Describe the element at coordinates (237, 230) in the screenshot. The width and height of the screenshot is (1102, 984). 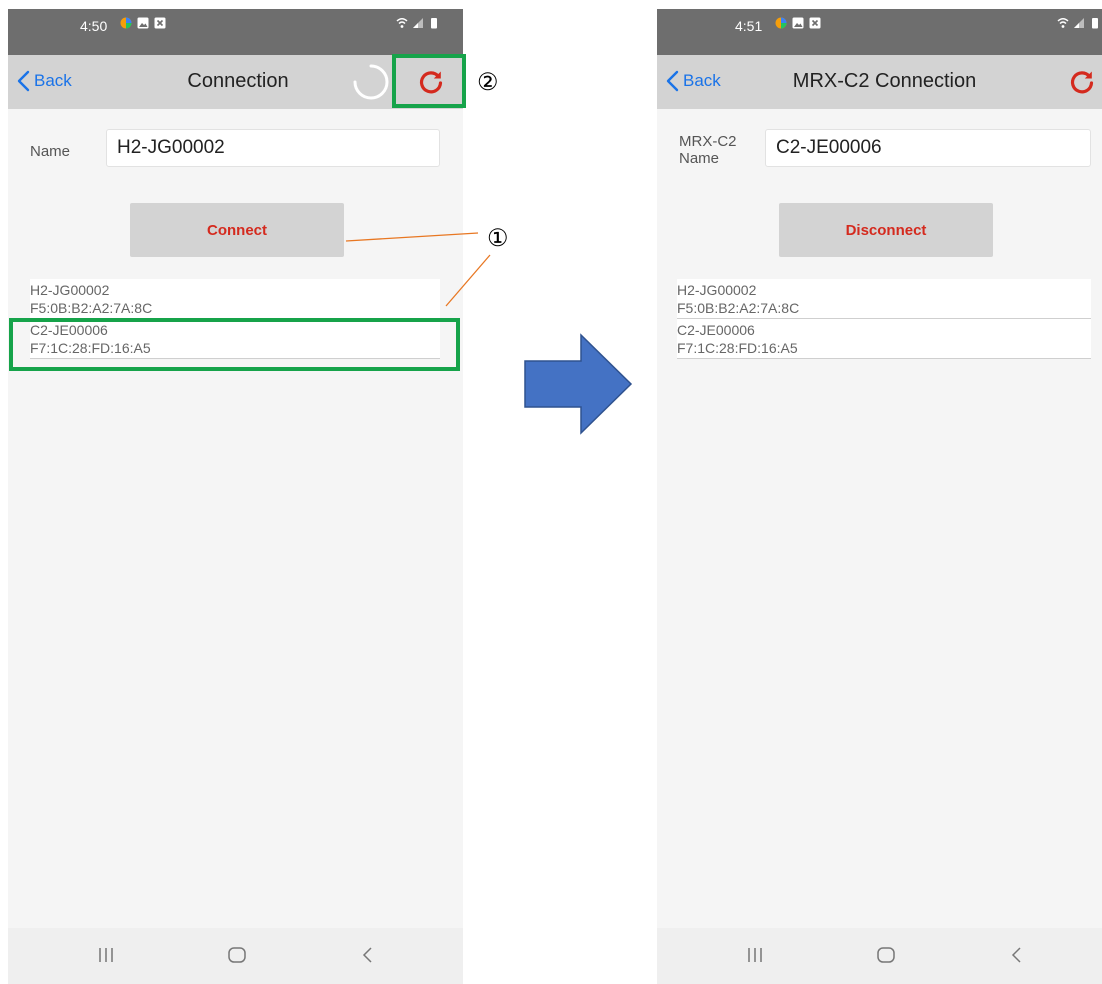
I see `connect-button: Connect` at that location.